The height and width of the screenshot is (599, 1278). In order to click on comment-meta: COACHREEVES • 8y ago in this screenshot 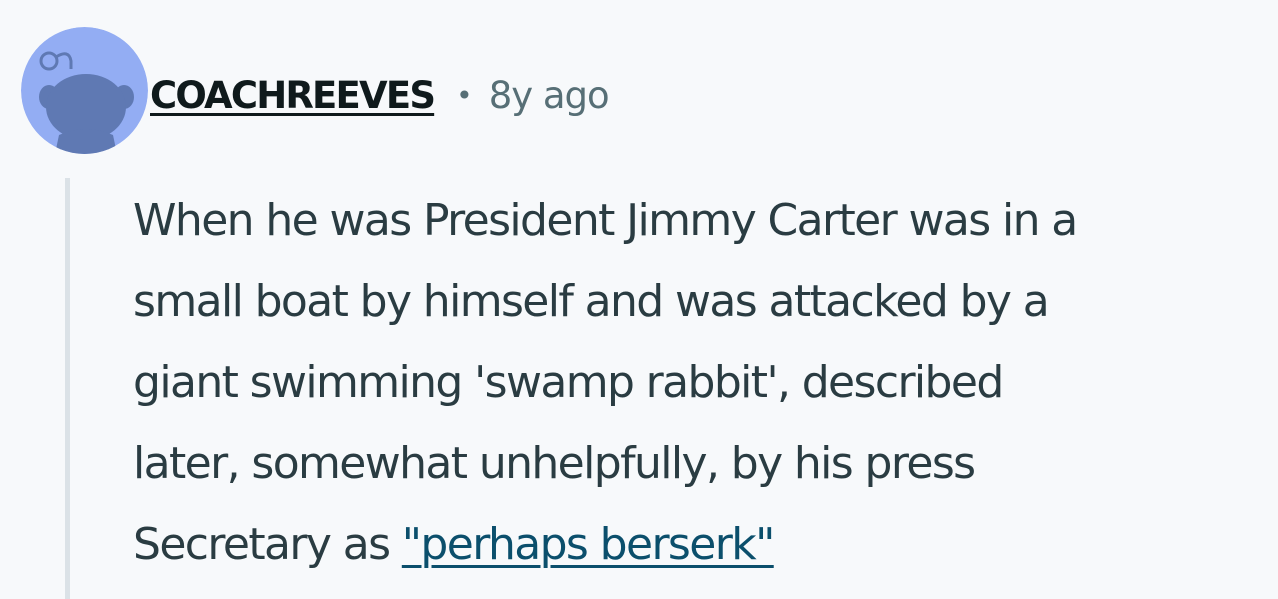, I will do `click(380, 95)`.